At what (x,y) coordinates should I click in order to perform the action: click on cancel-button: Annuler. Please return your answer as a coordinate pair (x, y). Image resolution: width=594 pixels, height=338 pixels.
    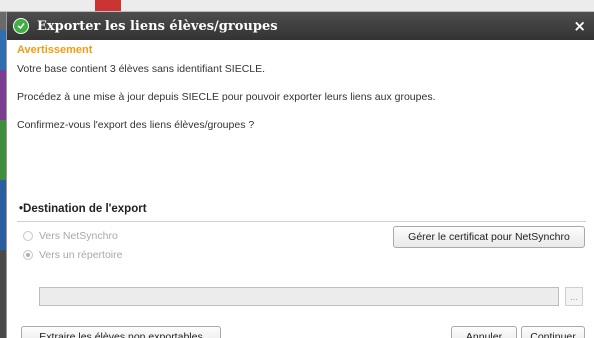
    Looking at the image, I should click on (484, 332).